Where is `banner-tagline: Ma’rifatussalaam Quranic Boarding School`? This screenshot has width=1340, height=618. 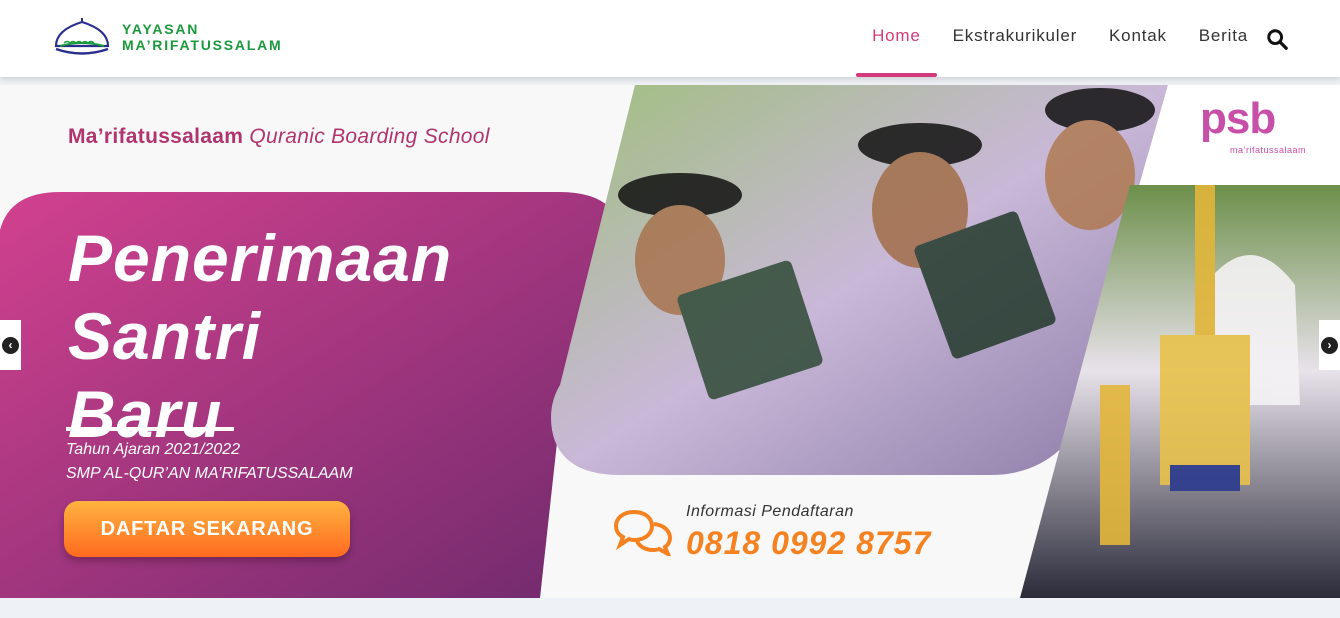 banner-tagline: Ma’rifatussalaam Quranic Boarding School is located at coordinates (279, 137).